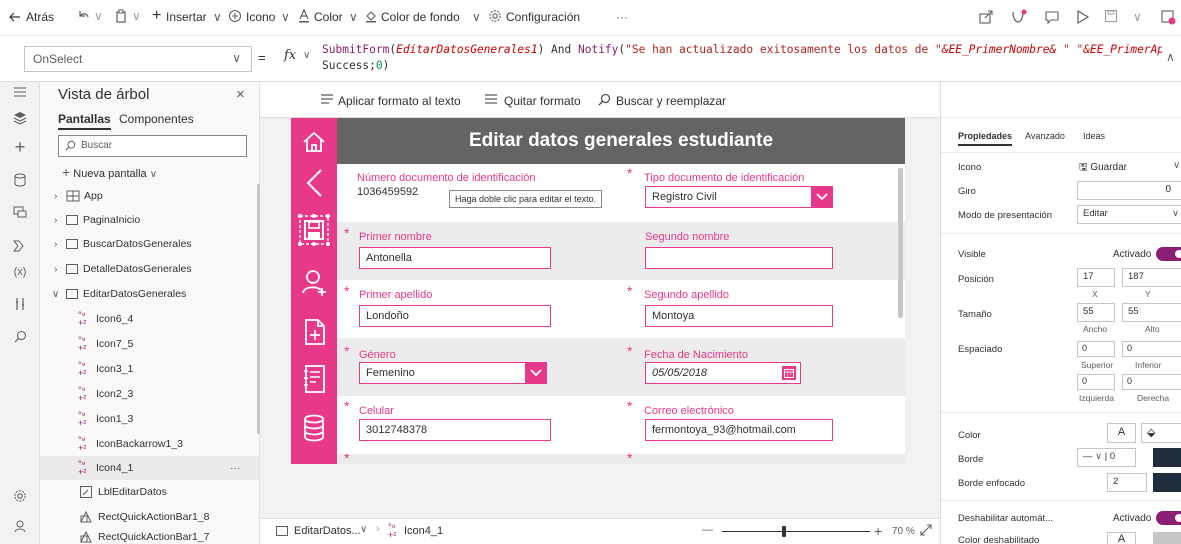 This screenshot has width=1181, height=544. I want to click on position-y-input: 187, so click(1151, 277).